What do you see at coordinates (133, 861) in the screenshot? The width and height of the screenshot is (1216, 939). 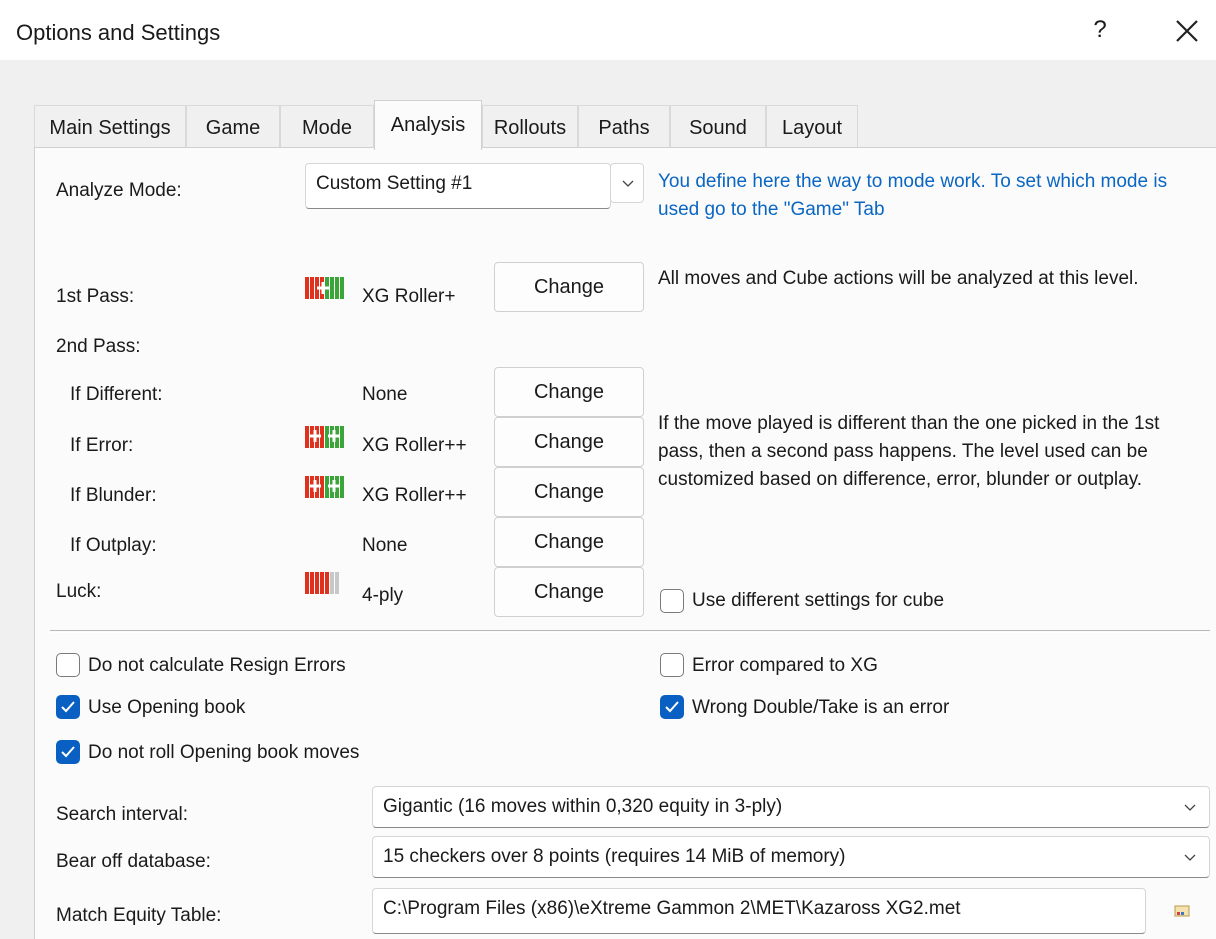 I see `bear-off-label: Bear off database:` at bounding box center [133, 861].